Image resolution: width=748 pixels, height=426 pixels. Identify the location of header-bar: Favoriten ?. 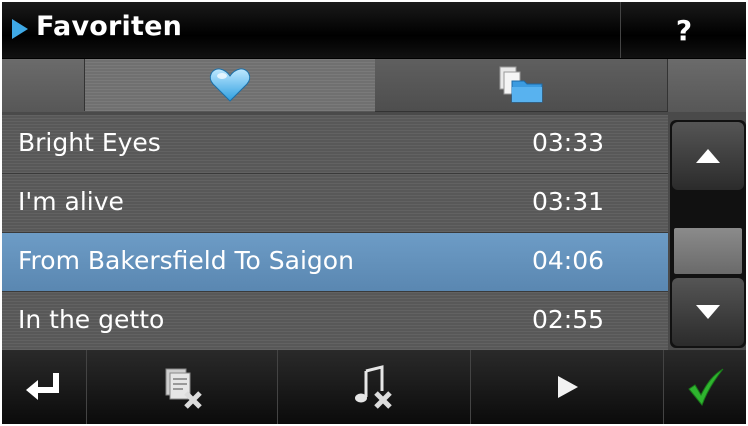
(374, 30).